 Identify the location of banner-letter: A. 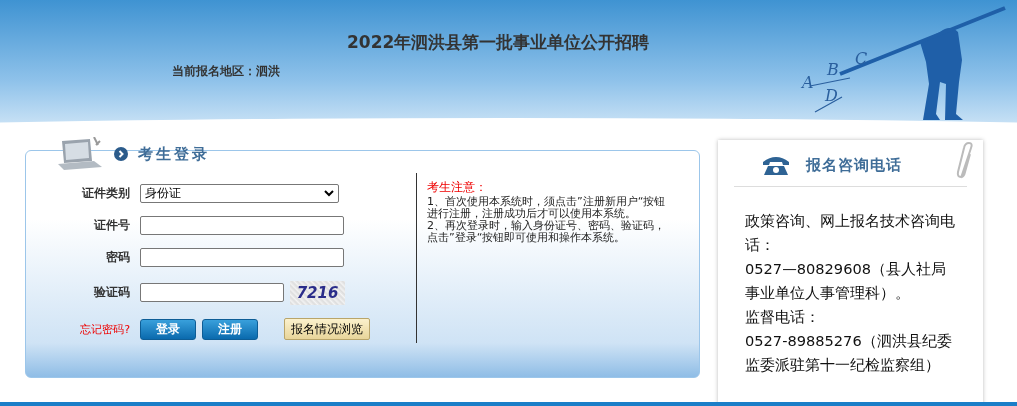
(808, 82).